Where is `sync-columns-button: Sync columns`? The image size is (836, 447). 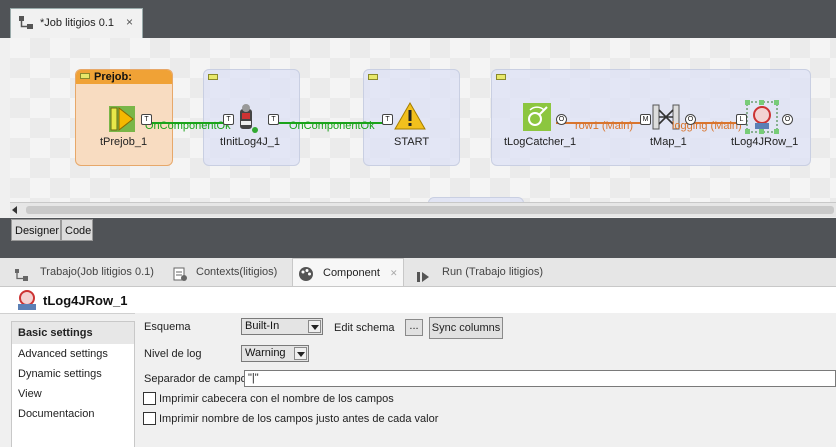
sync-columns-button: Sync columns is located at coordinates (466, 328).